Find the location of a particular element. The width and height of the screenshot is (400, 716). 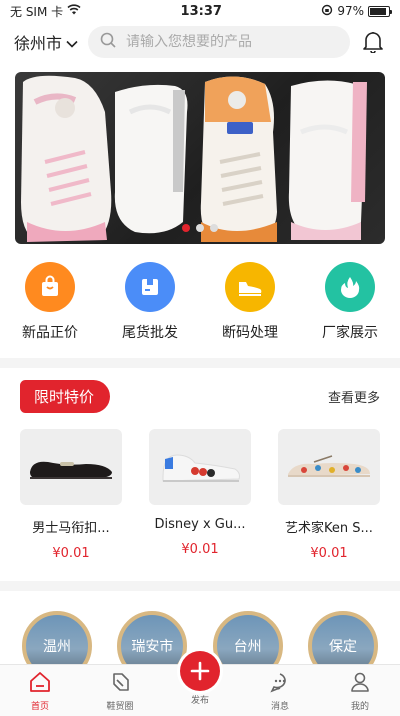

battery-percent: 97% is located at coordinates (350, 11).